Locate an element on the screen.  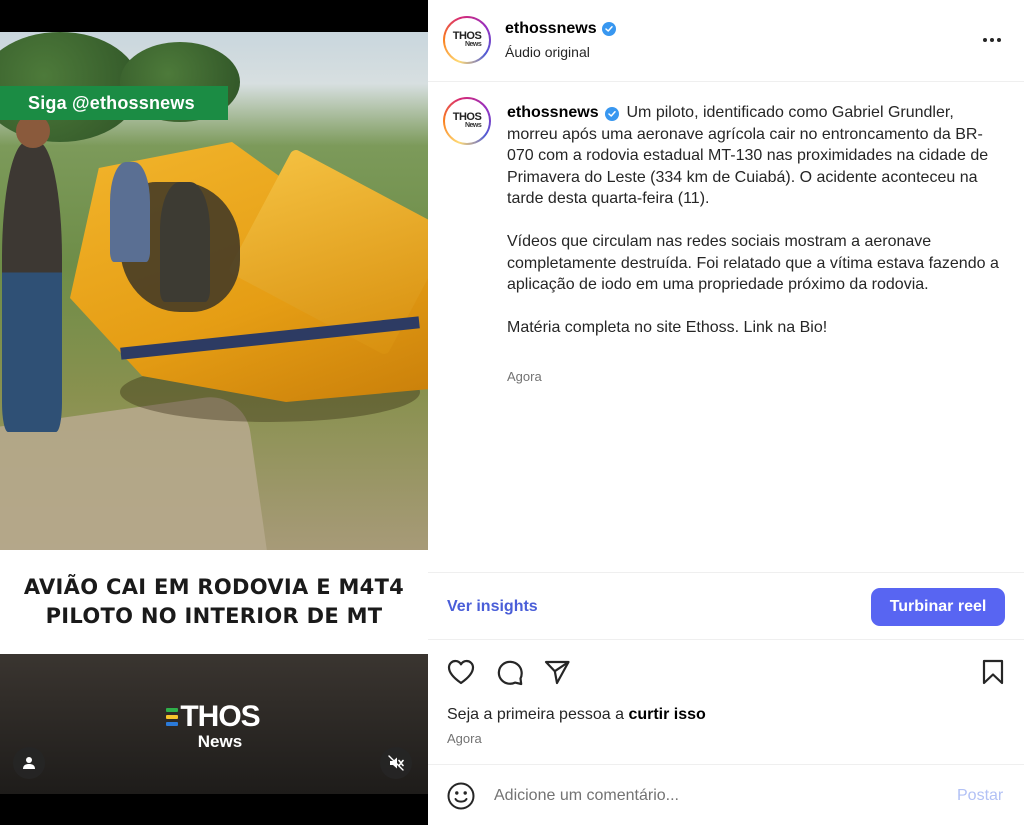
share-button is located at coordinates (557, 672).